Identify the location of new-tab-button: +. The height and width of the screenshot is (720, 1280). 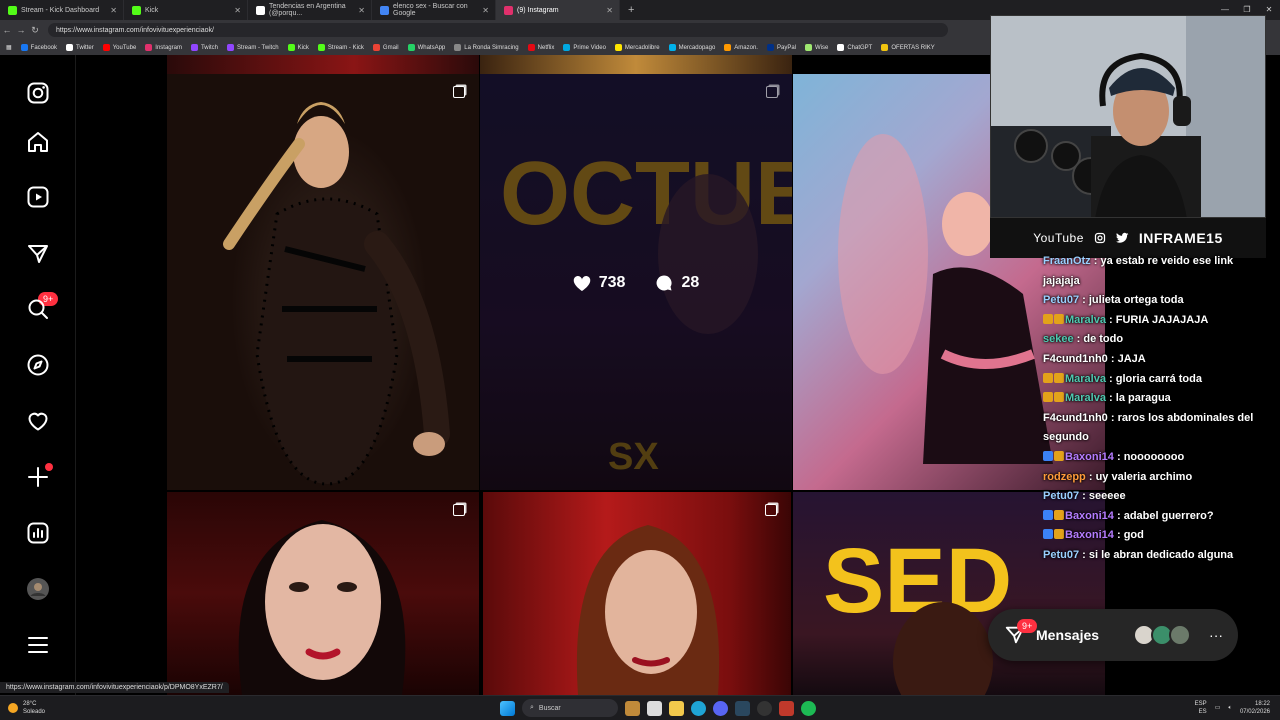
(631, 10).